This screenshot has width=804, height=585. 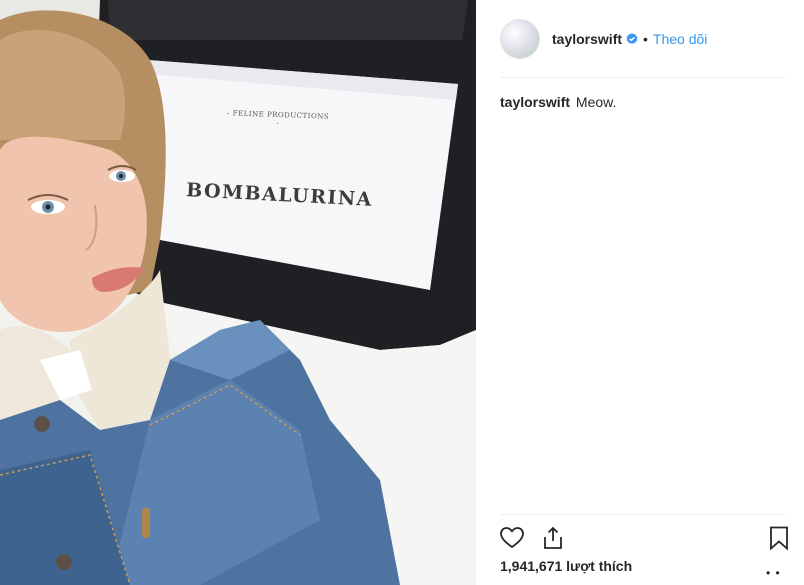 I want to click on share-icon, so click(x=553, y=538).